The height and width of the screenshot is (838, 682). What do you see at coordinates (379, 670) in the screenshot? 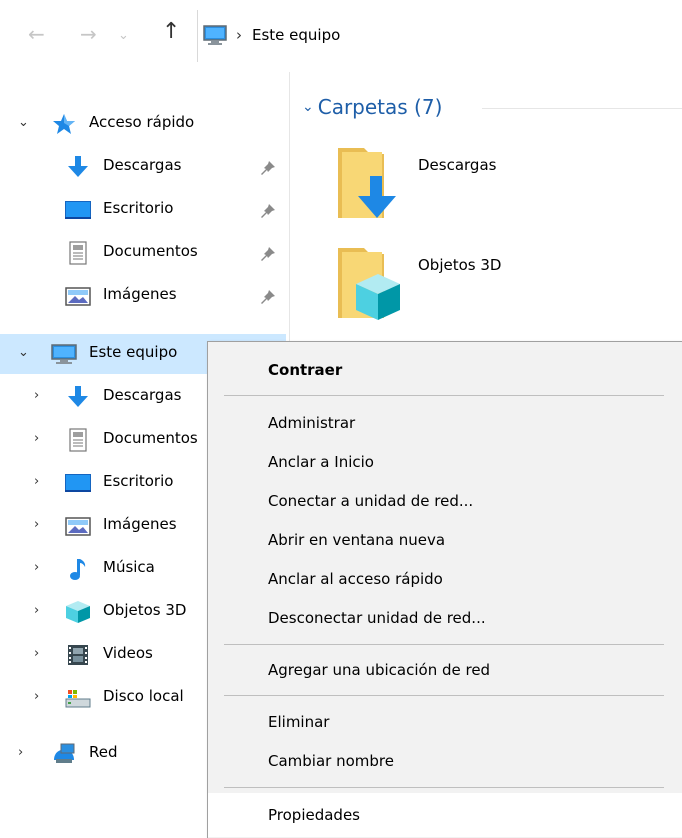
I see `menu-item-label: Agregar una ubicación de red` at bounding box center [379, 670].